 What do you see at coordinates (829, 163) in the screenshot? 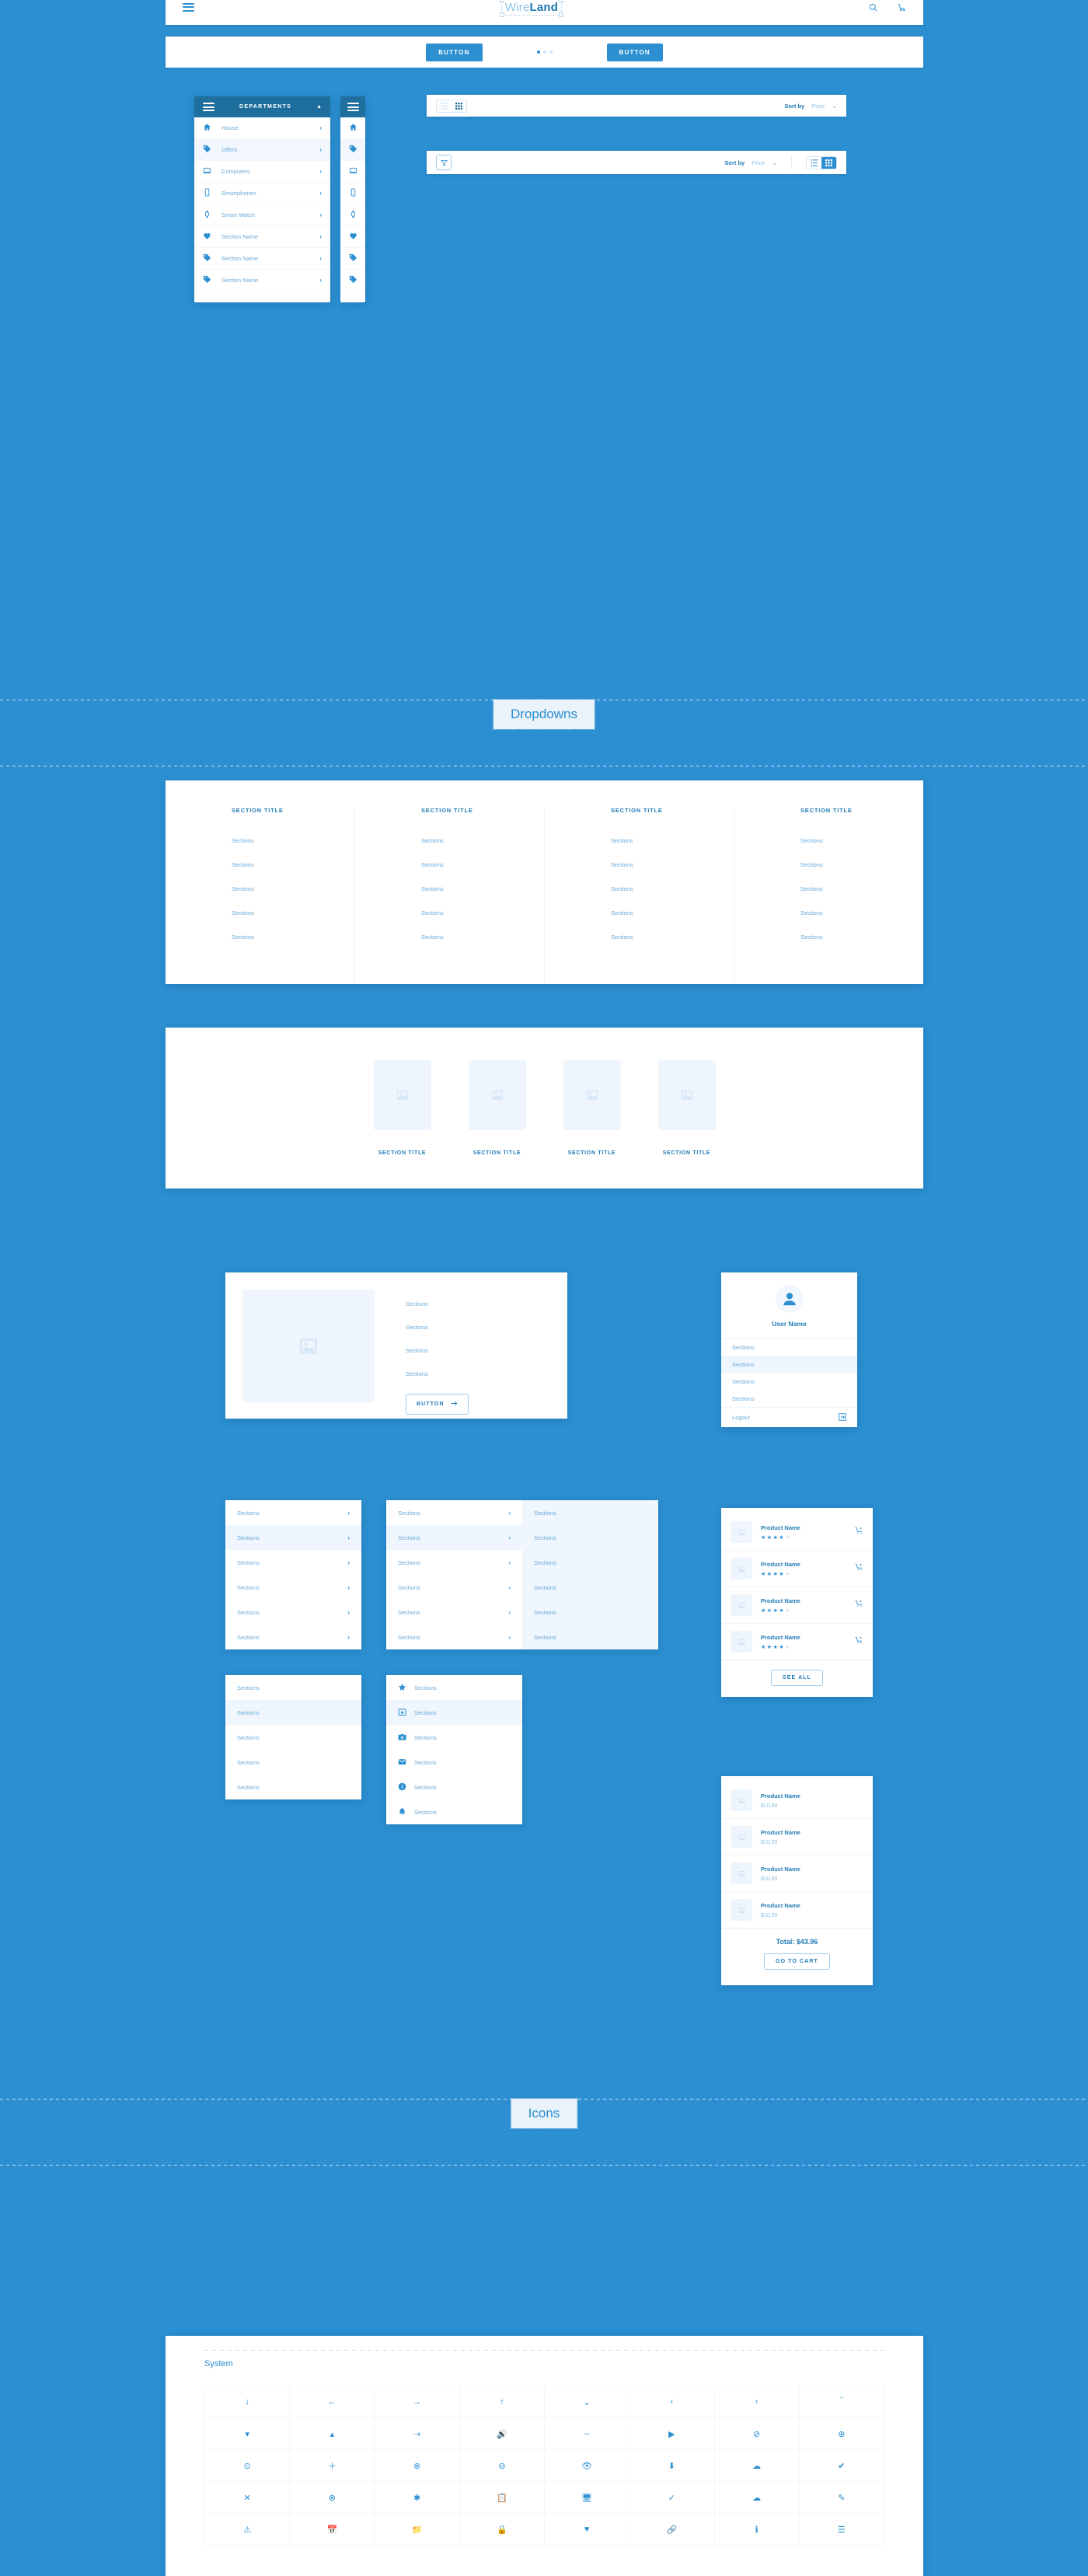
I see `grid-view-icon` at bounding box center [829, 163].